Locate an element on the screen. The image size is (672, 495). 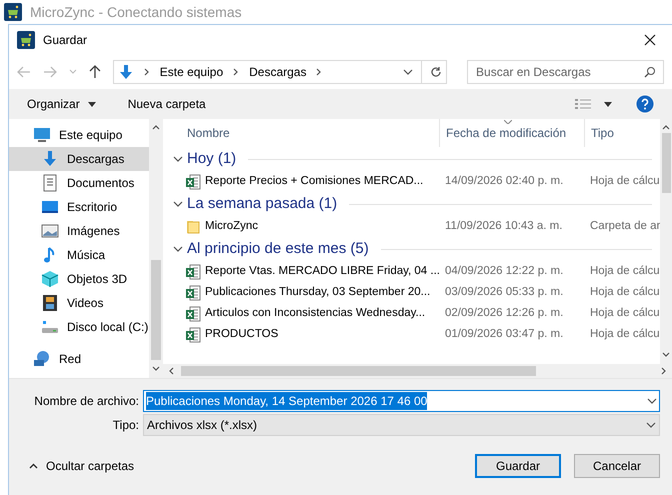
address-bar: Este equipo Descargas is located at coordinates (280, 72).